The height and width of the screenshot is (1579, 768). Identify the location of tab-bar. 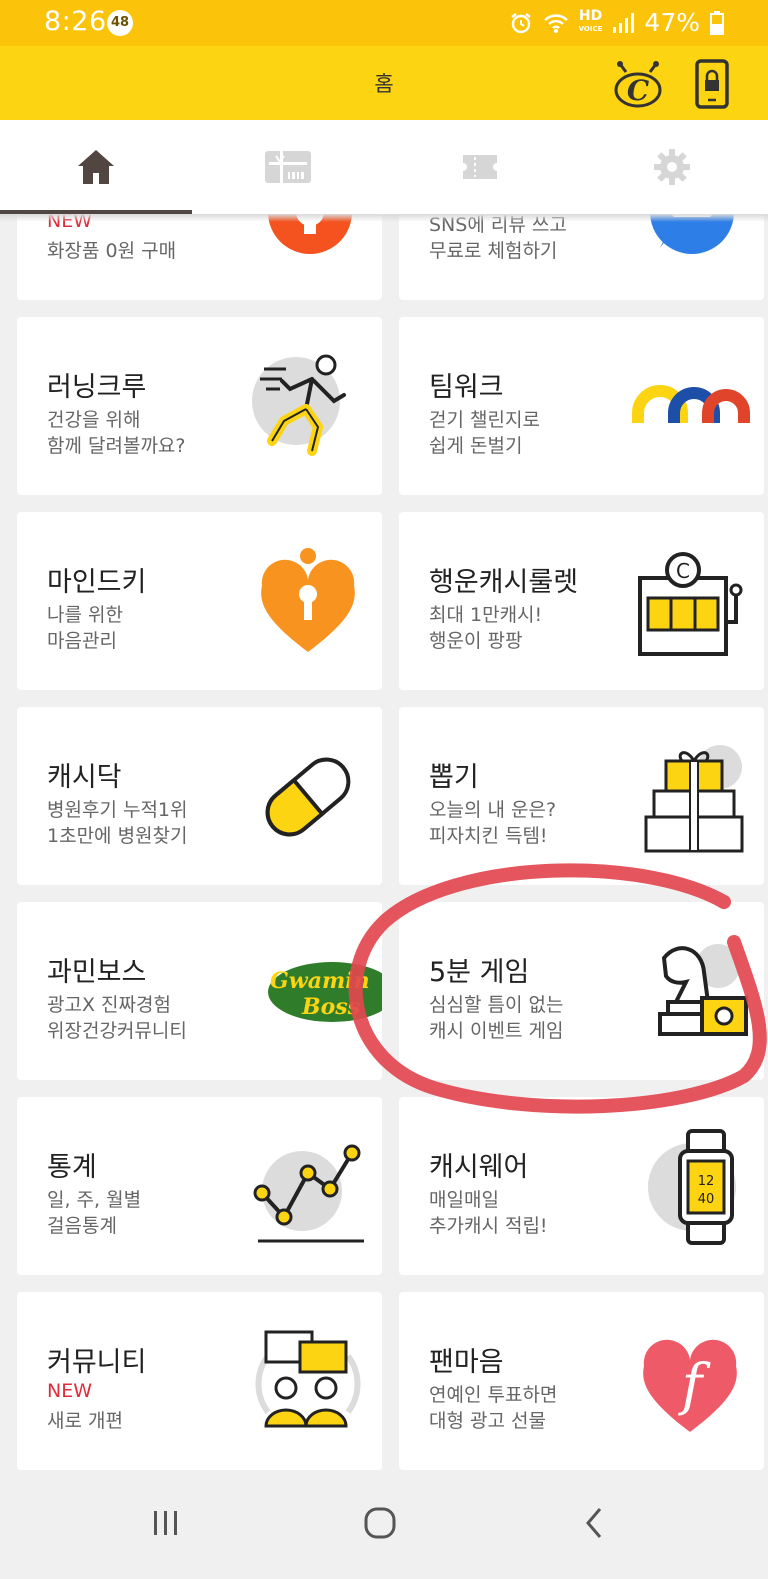
(384, 167).